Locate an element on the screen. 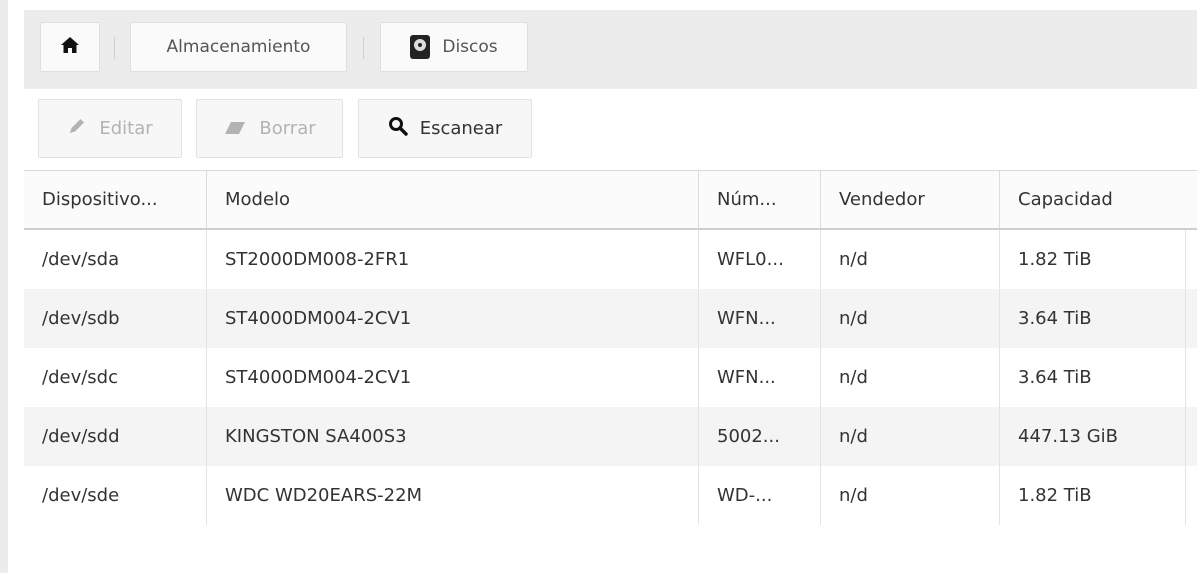  cell-device: /dev/sde is located at coordinates (115, 495).